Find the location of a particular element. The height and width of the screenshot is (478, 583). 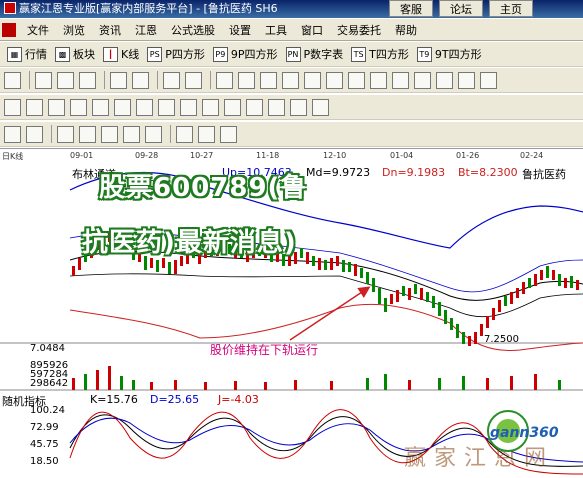

indicator-icon is located at coordinates (87, 80).